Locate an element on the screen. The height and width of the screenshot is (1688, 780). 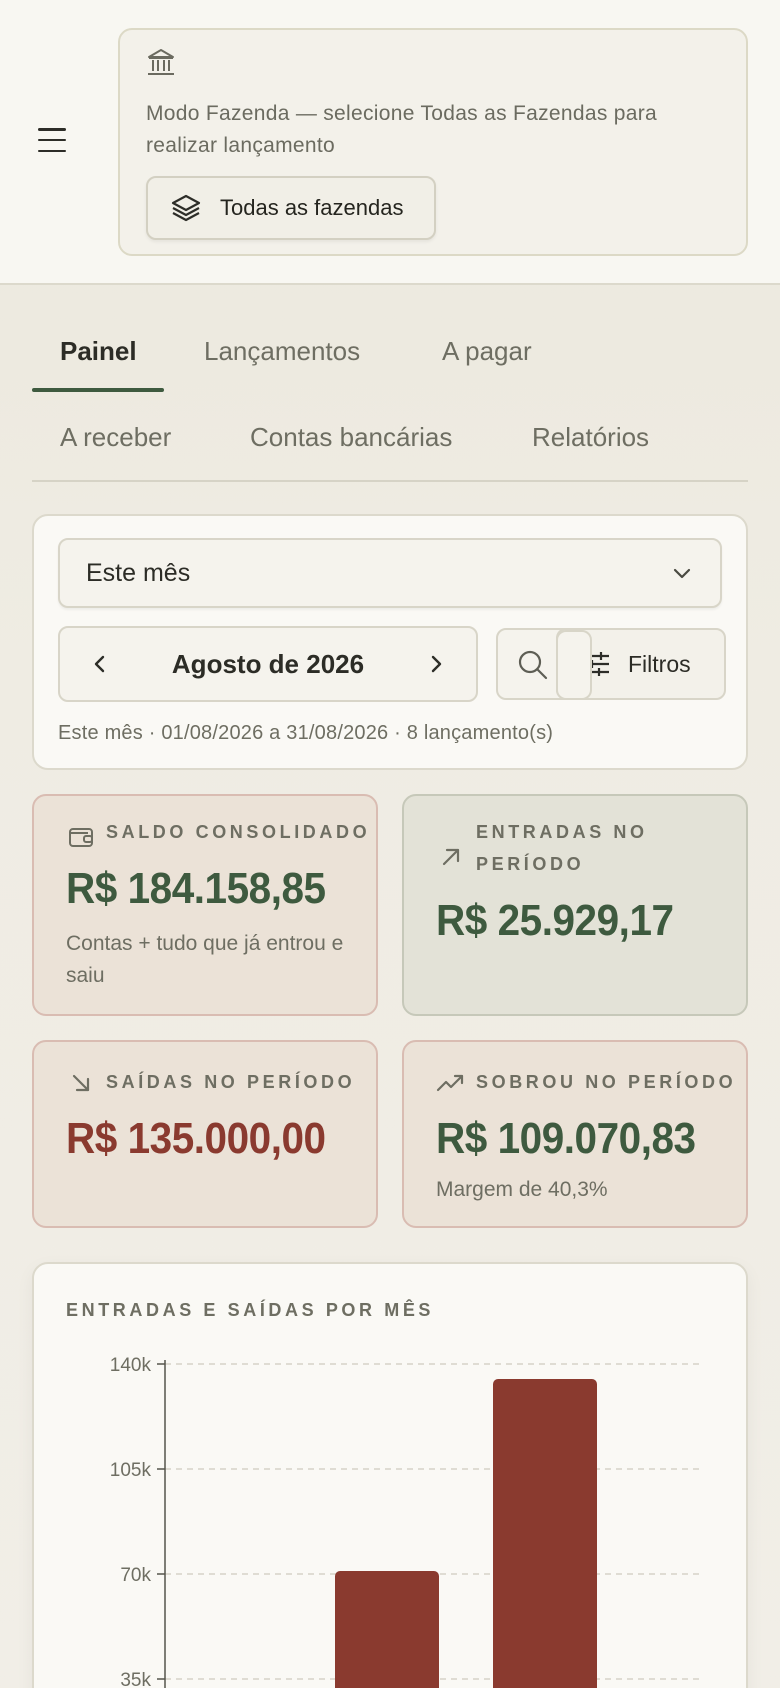
period-select-value: Este mês is located at coordinates (138, 572).